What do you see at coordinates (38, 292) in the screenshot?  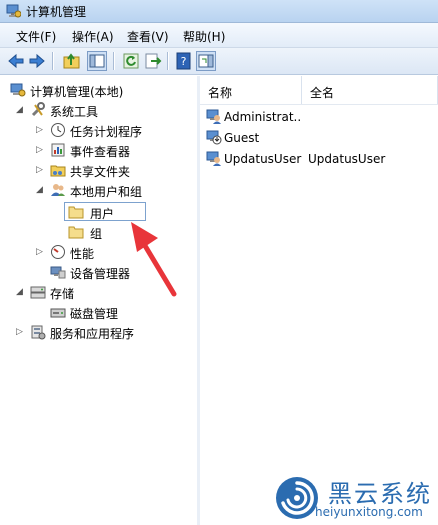 I see `storage-icon` at bounding box center [38, 292].